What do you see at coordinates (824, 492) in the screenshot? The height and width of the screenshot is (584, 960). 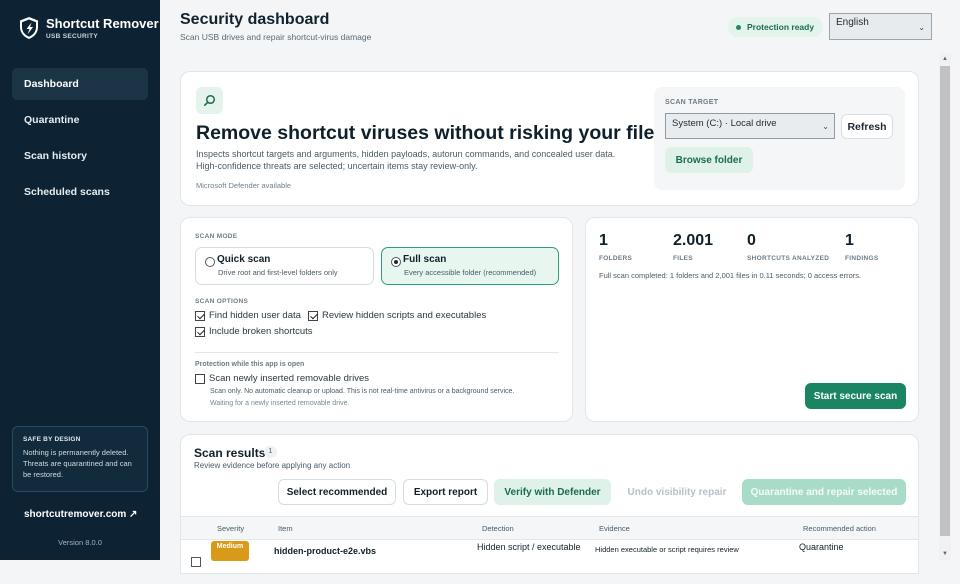 I see `quarantine-repair-button: Quarantine and repair selected` at bounding box center [824, 492].